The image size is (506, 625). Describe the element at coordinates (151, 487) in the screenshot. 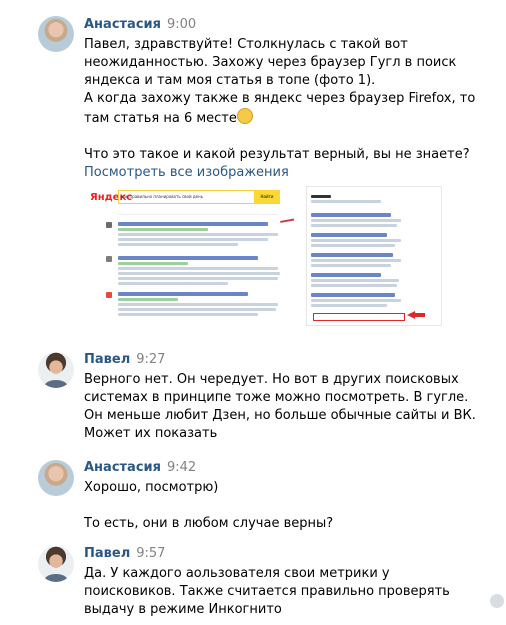

I see `message-text: Хорошо, посмотрю)` at that location.